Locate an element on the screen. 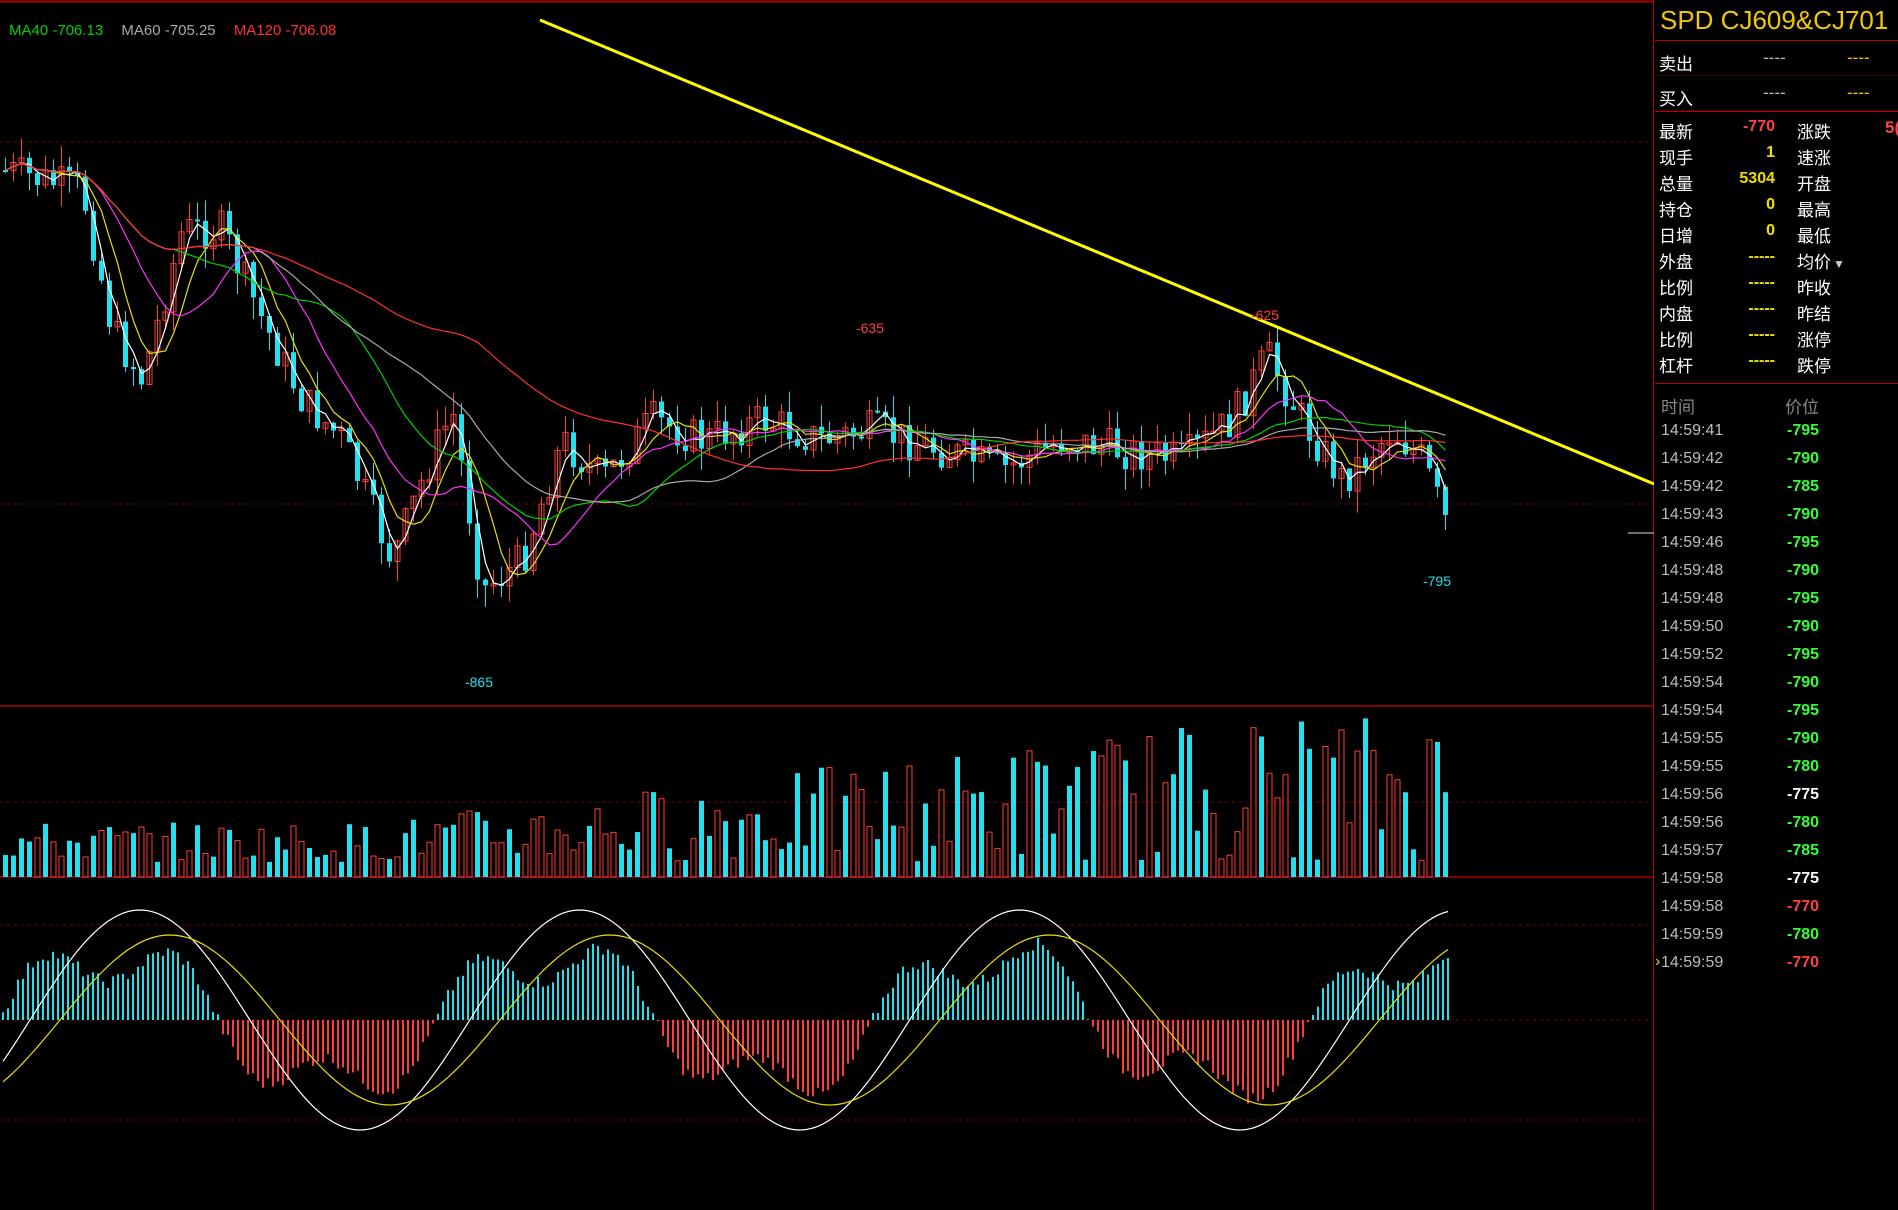  low-label-1: -865 is located at coordinates (479, 682).